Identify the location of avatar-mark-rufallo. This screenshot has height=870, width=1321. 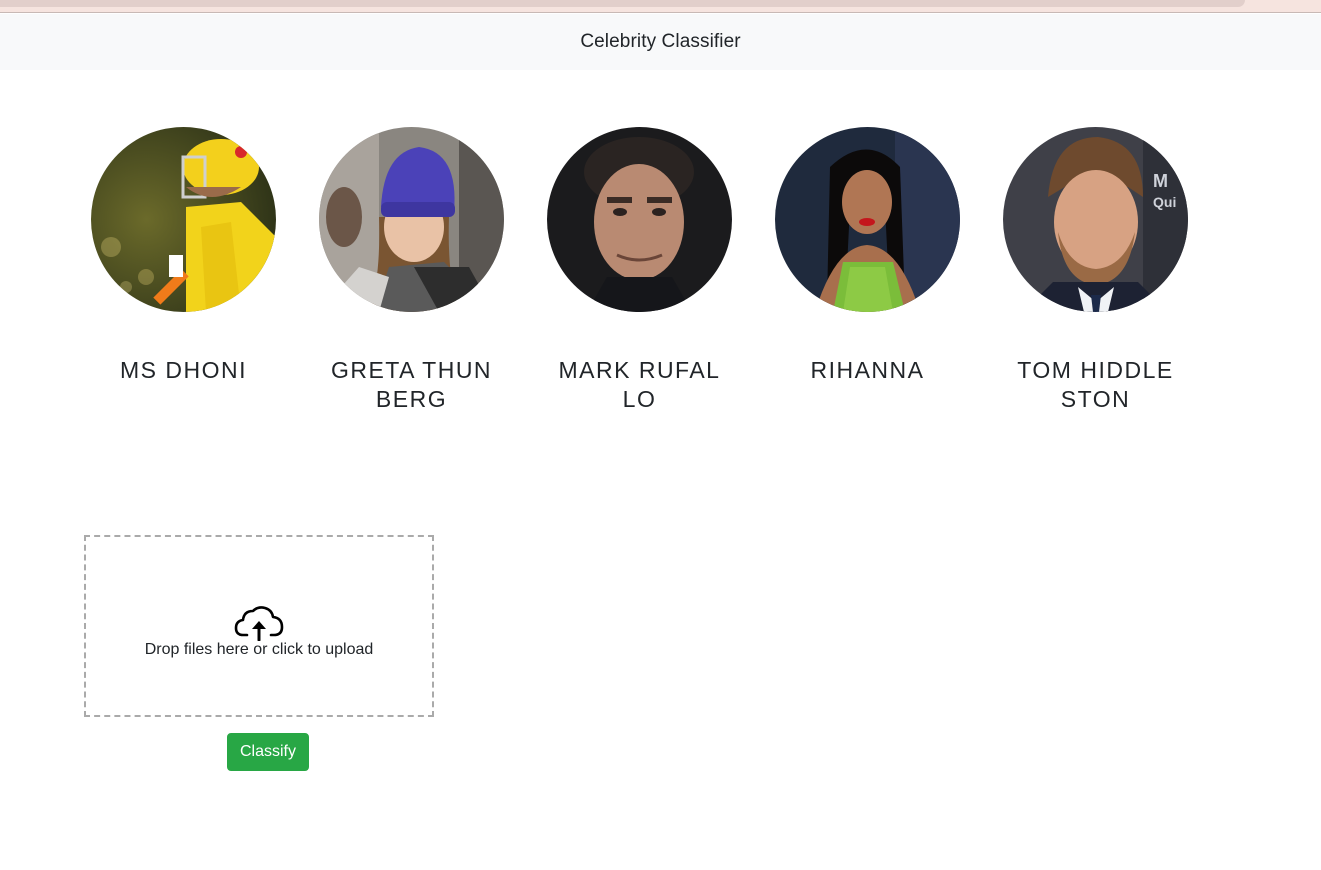
(639, 219).